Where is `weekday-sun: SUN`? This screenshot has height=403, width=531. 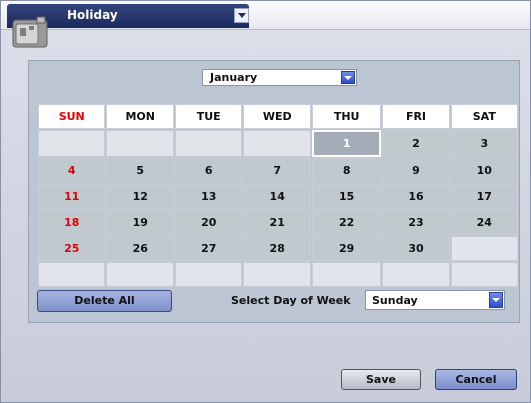 weekday-sun: SUN is located at coordinates (72, 116).